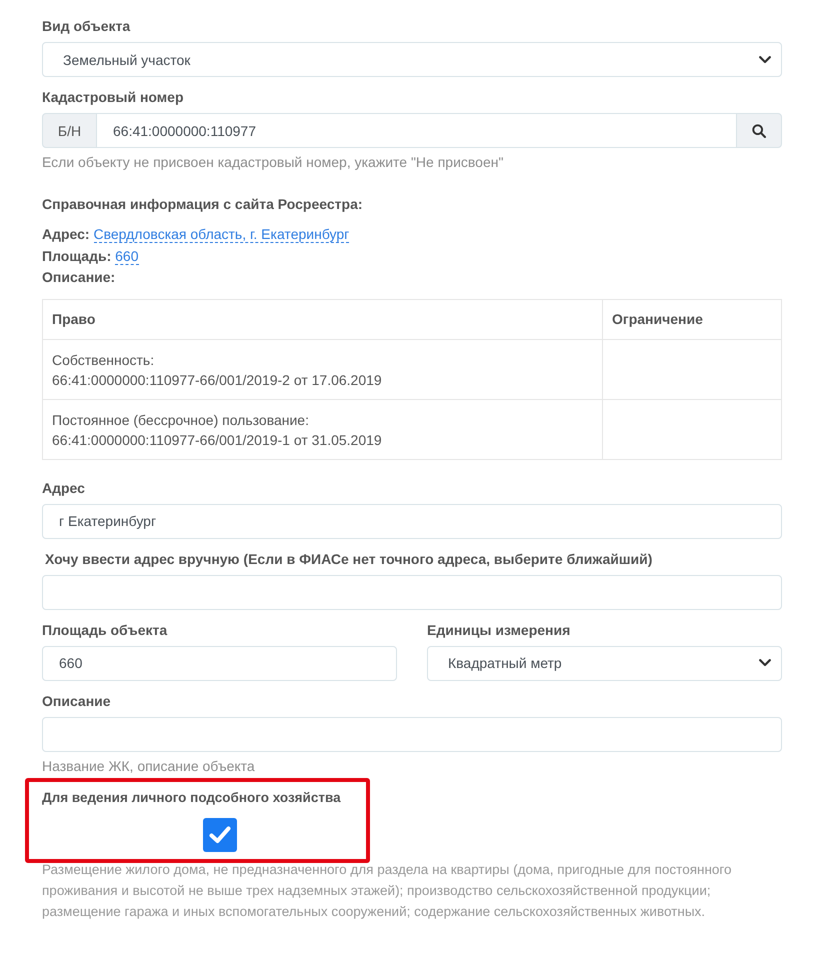 The width and height of the screenshot is (826, 968). I want to click on field-label: Кадастровый номер, so click(113, 97).